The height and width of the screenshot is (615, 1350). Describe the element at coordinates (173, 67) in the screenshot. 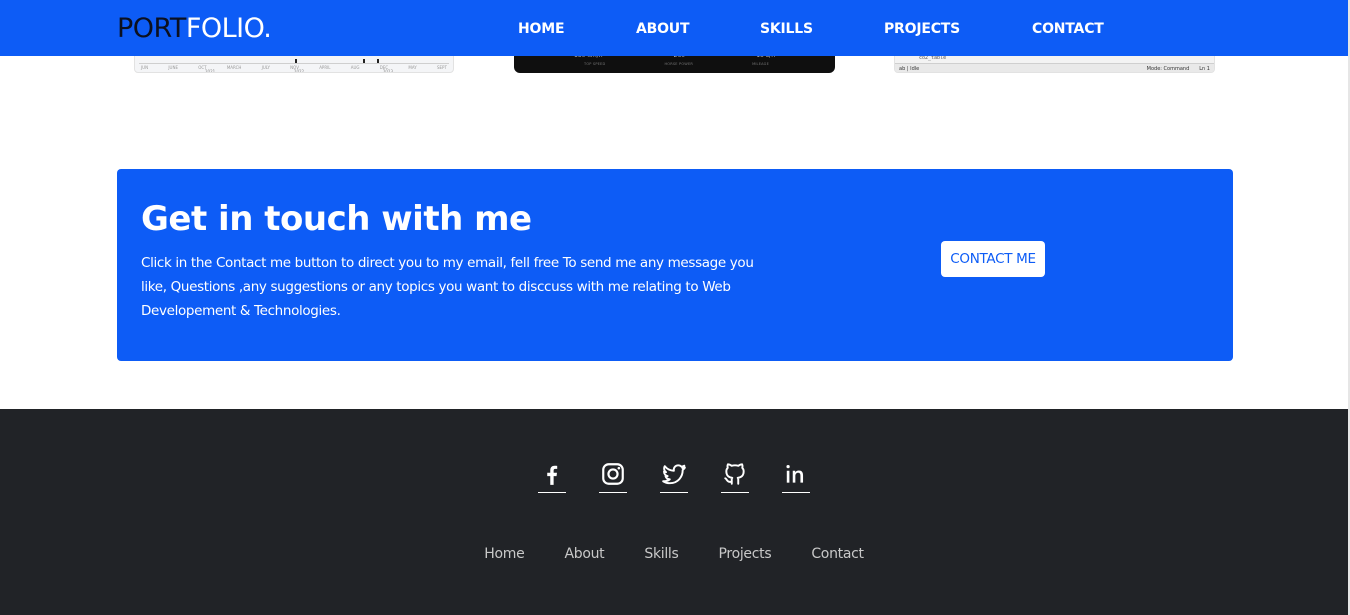

I see `timeline-month: JUNE` at that location.